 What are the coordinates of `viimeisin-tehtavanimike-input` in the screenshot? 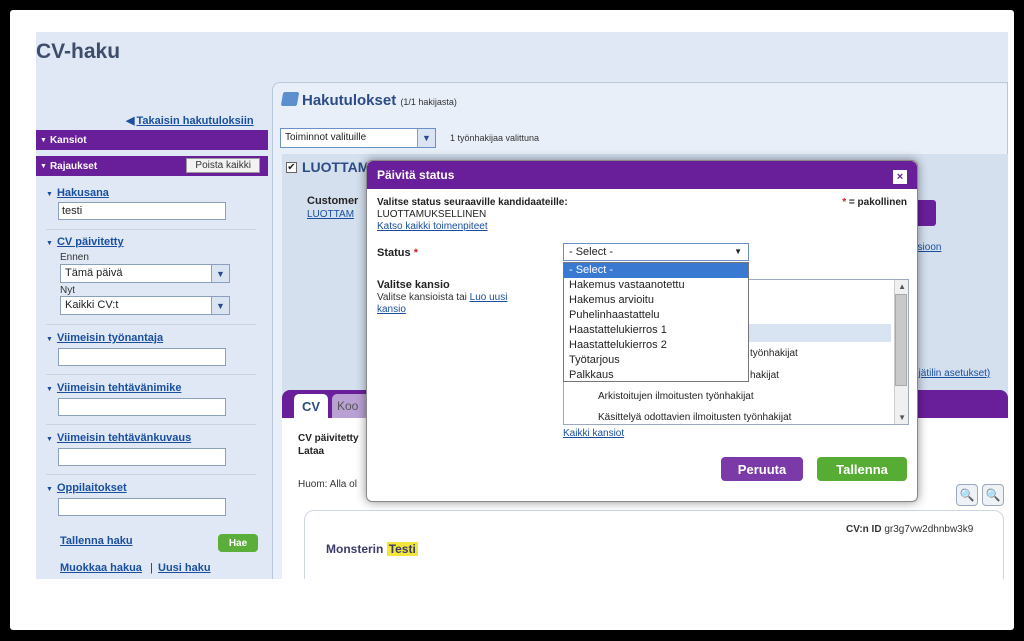 It's located at (142, 407).